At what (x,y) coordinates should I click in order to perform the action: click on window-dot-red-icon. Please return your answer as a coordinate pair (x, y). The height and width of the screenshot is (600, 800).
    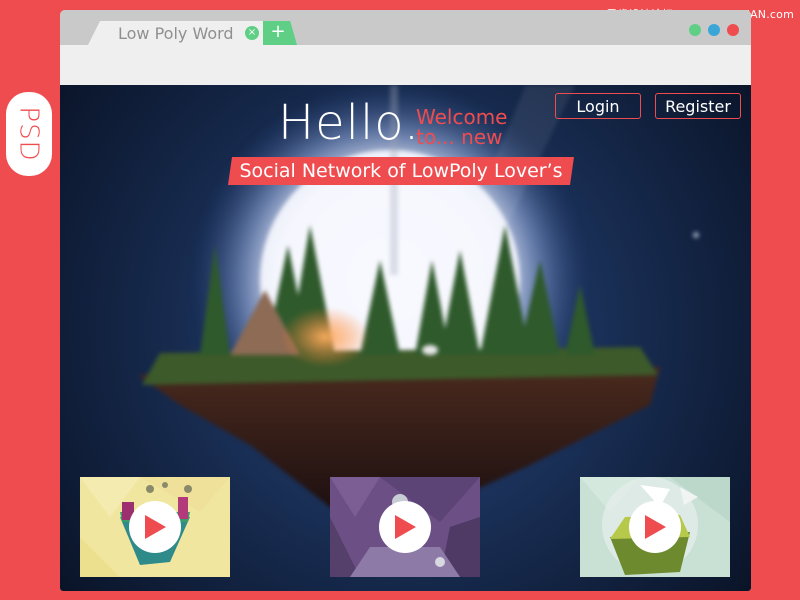
    Looking at the image, I should click on (733, 30).